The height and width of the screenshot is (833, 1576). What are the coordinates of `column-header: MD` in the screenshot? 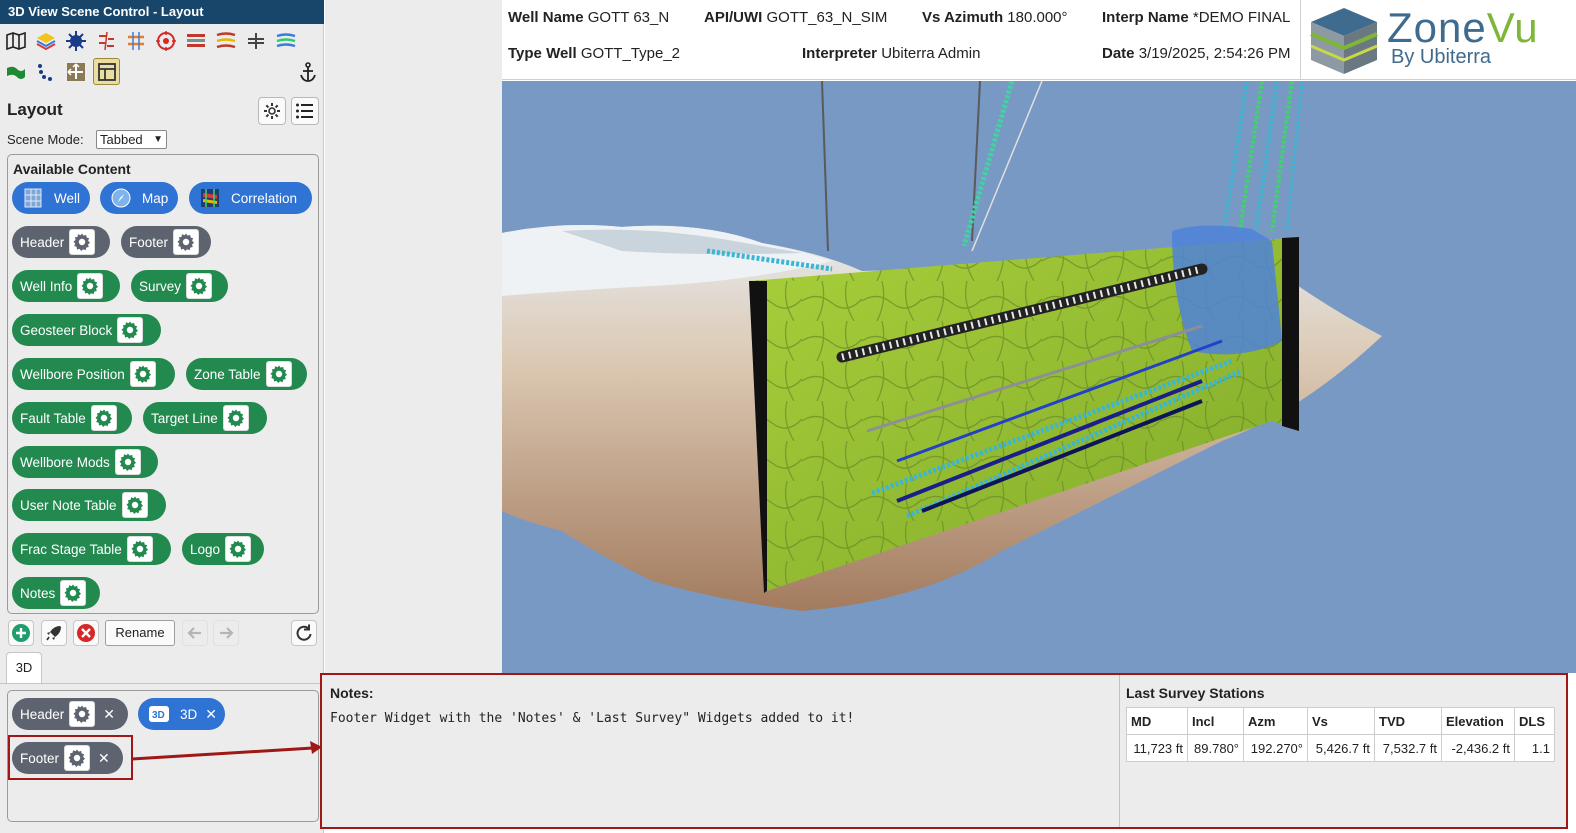 It's located at (1157, 721).